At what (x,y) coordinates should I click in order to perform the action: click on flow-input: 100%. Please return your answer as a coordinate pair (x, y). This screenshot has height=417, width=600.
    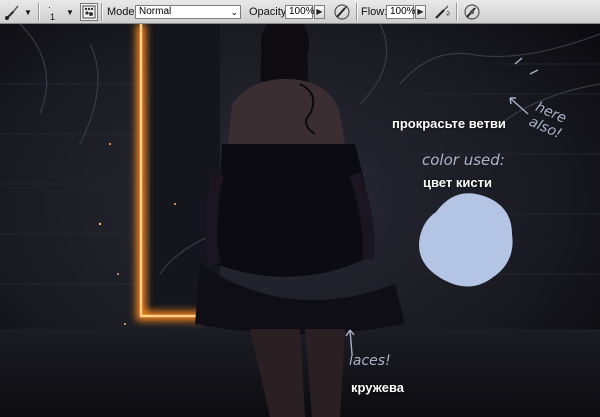
    Looking at the image, I should click on (401, 12).